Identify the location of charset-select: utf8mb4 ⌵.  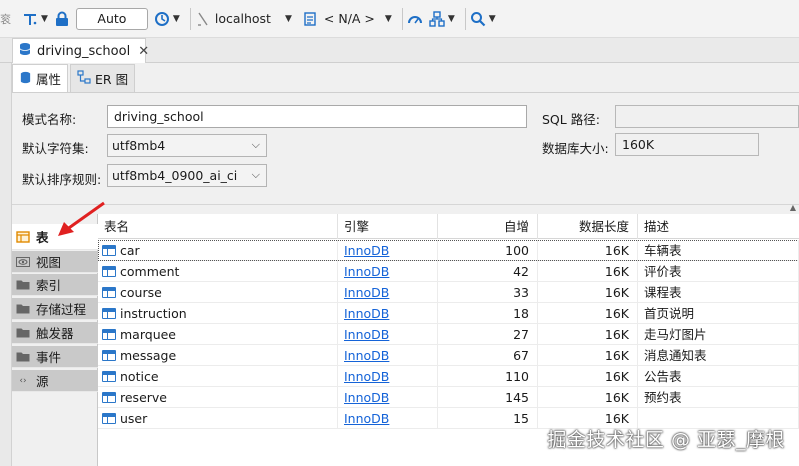
(187, 145).